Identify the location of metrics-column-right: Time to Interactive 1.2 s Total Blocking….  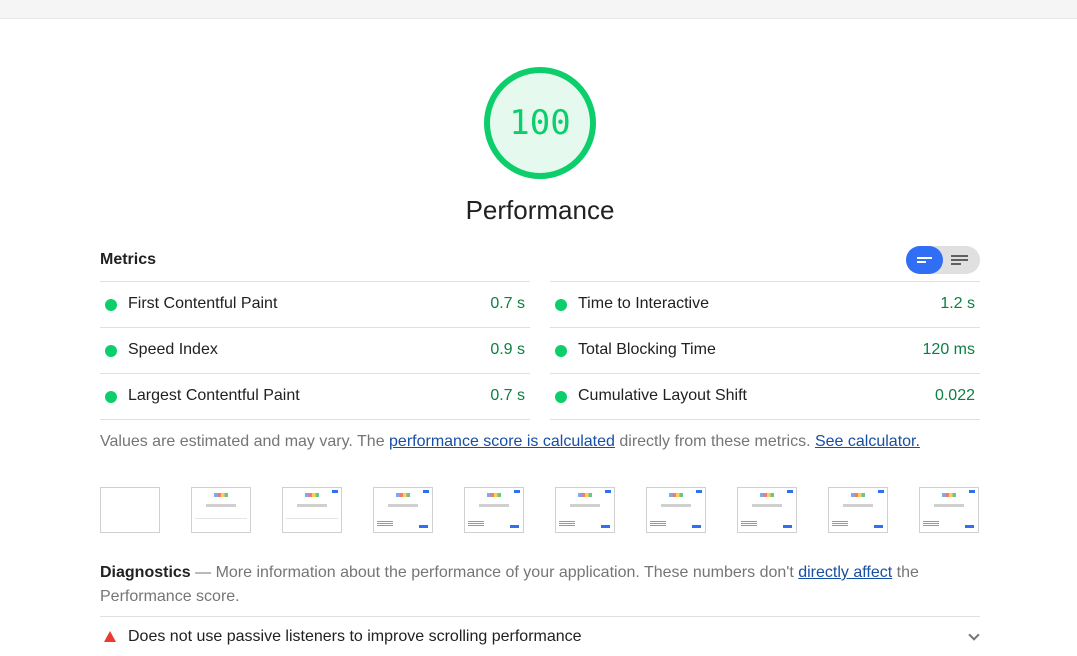
(765, 350).